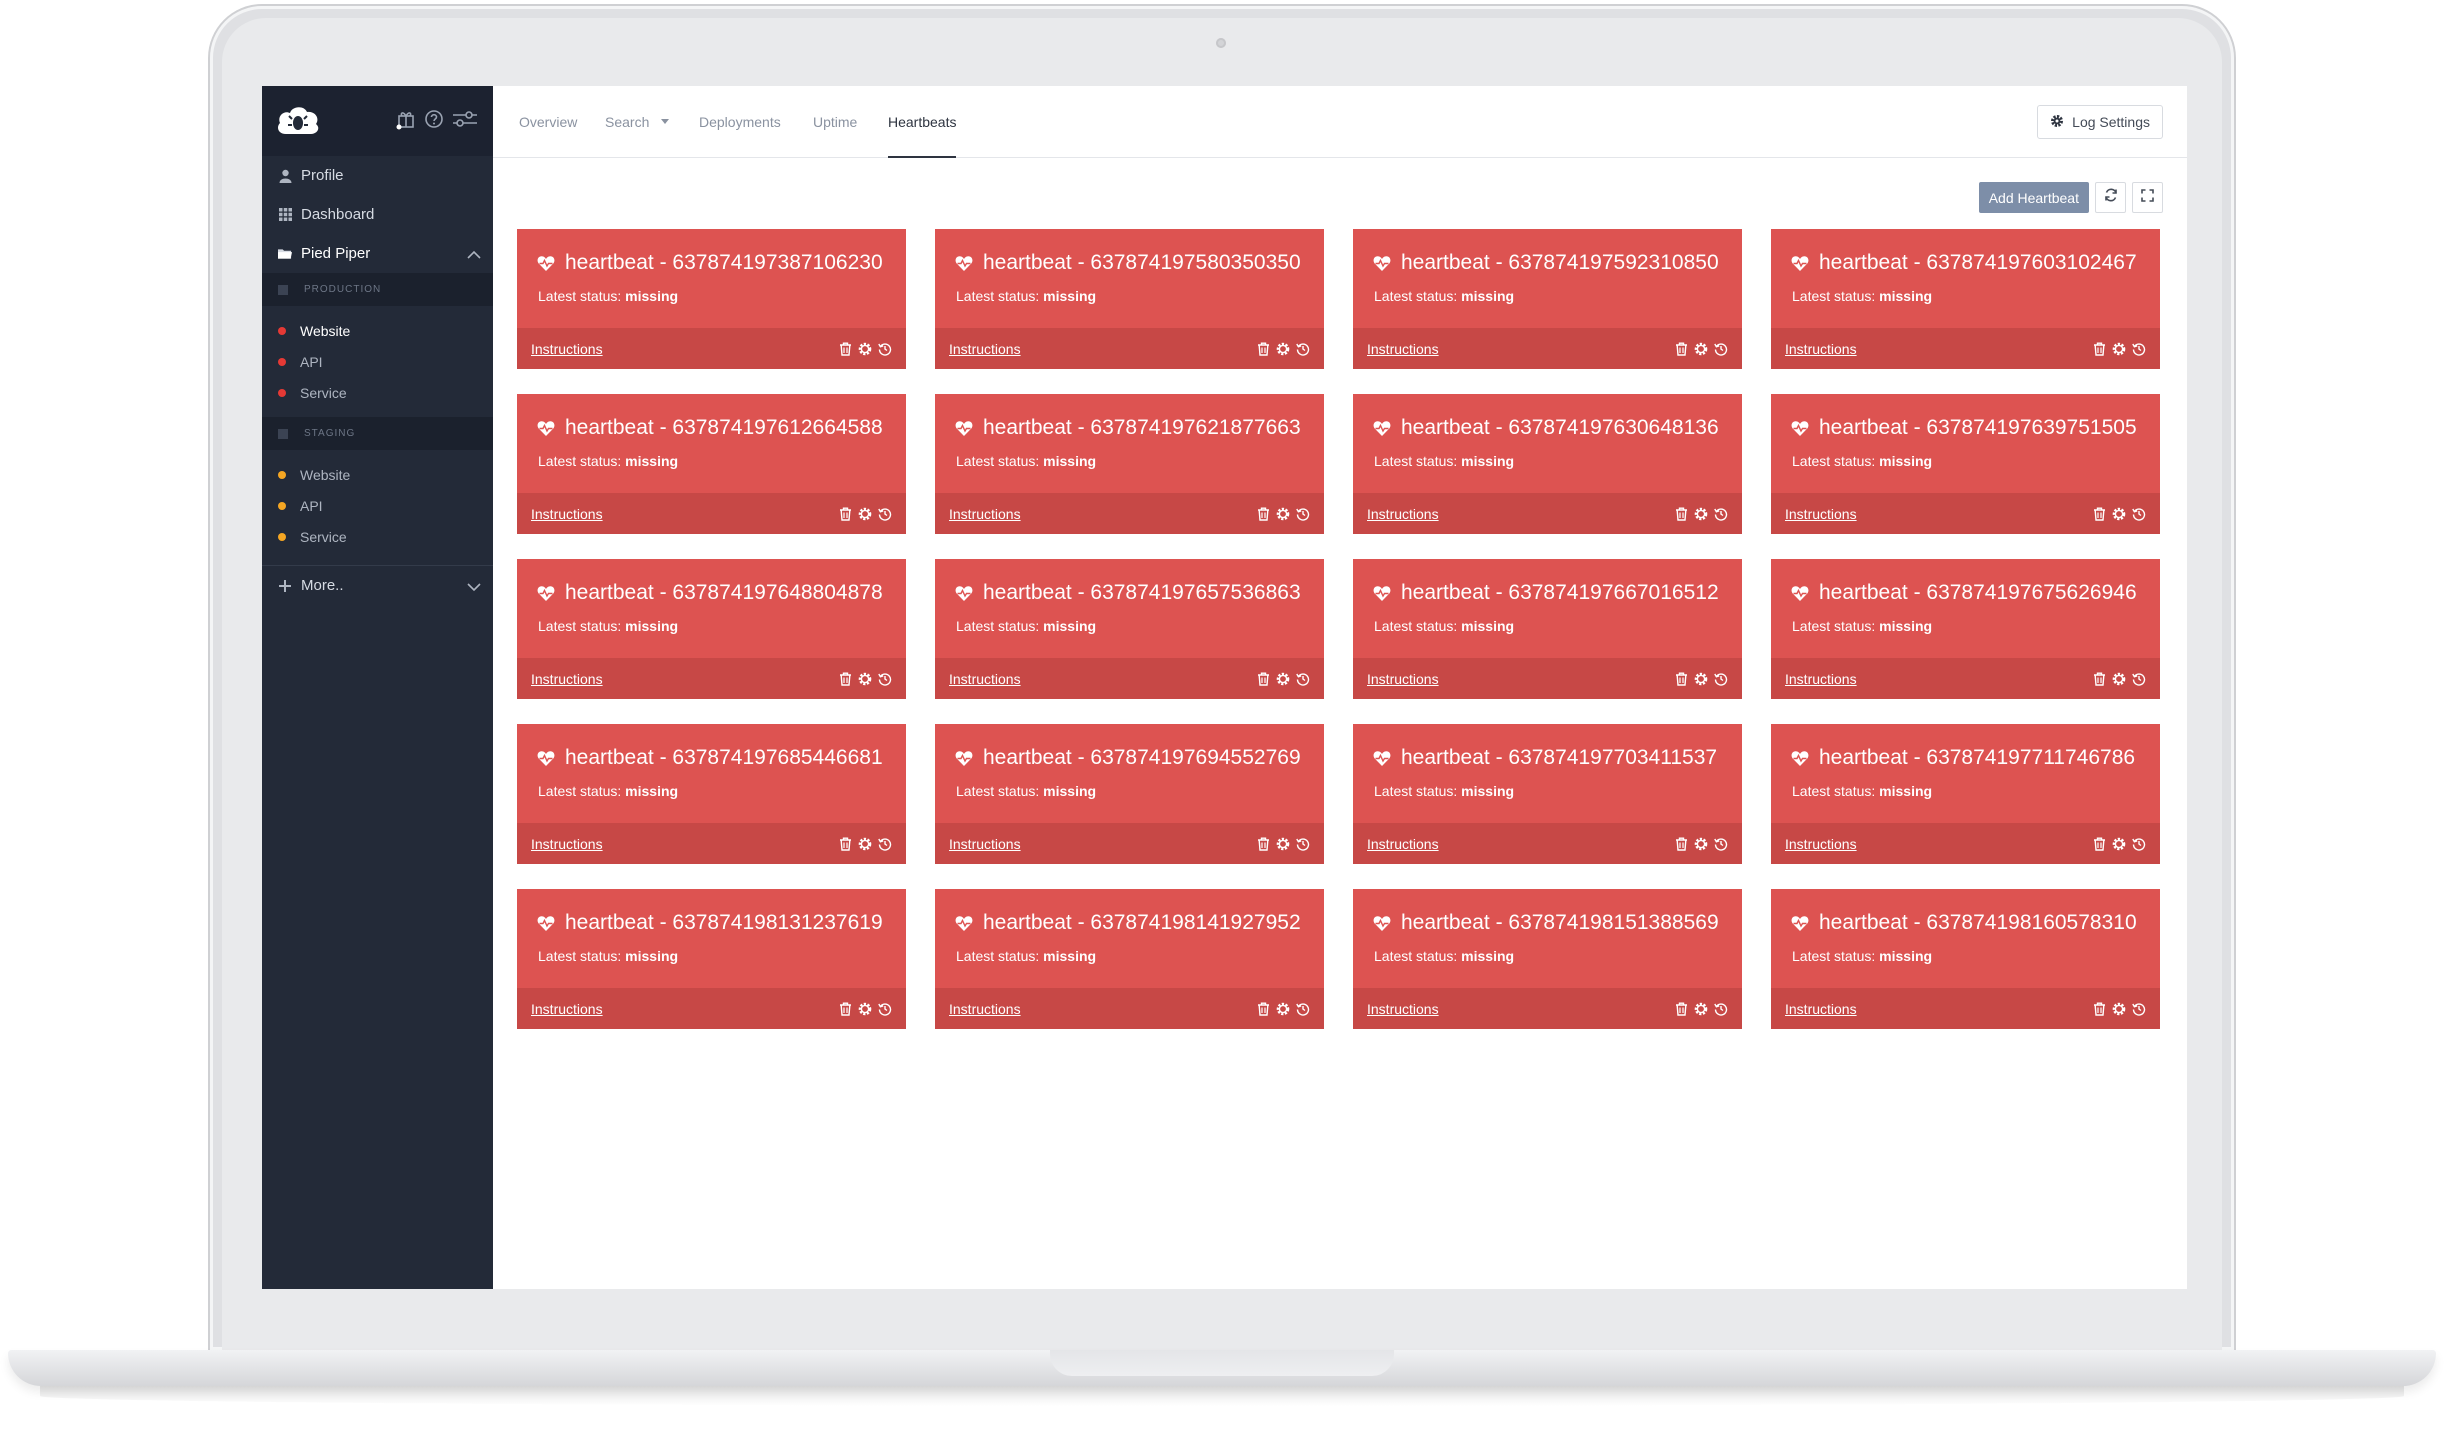 The height and width of the screenshot is (1448, 2444). What do you see at coordinates (1560, 428) in the screenshot?
I see `heartbeat-name: heartbeat - 637874197630648136` at bounding box center [1560, 428].